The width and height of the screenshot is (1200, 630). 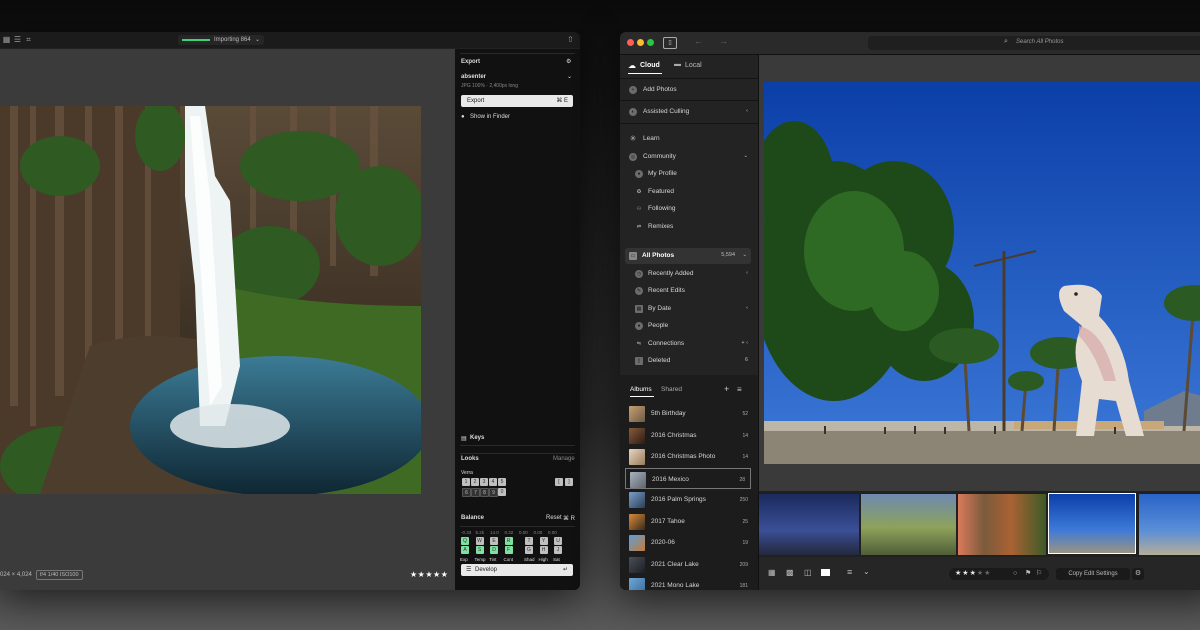 What do you see at coordinates (508, 550) in the screenshot?
I see `balance-key-F: F` at bounding box center [508, 550].